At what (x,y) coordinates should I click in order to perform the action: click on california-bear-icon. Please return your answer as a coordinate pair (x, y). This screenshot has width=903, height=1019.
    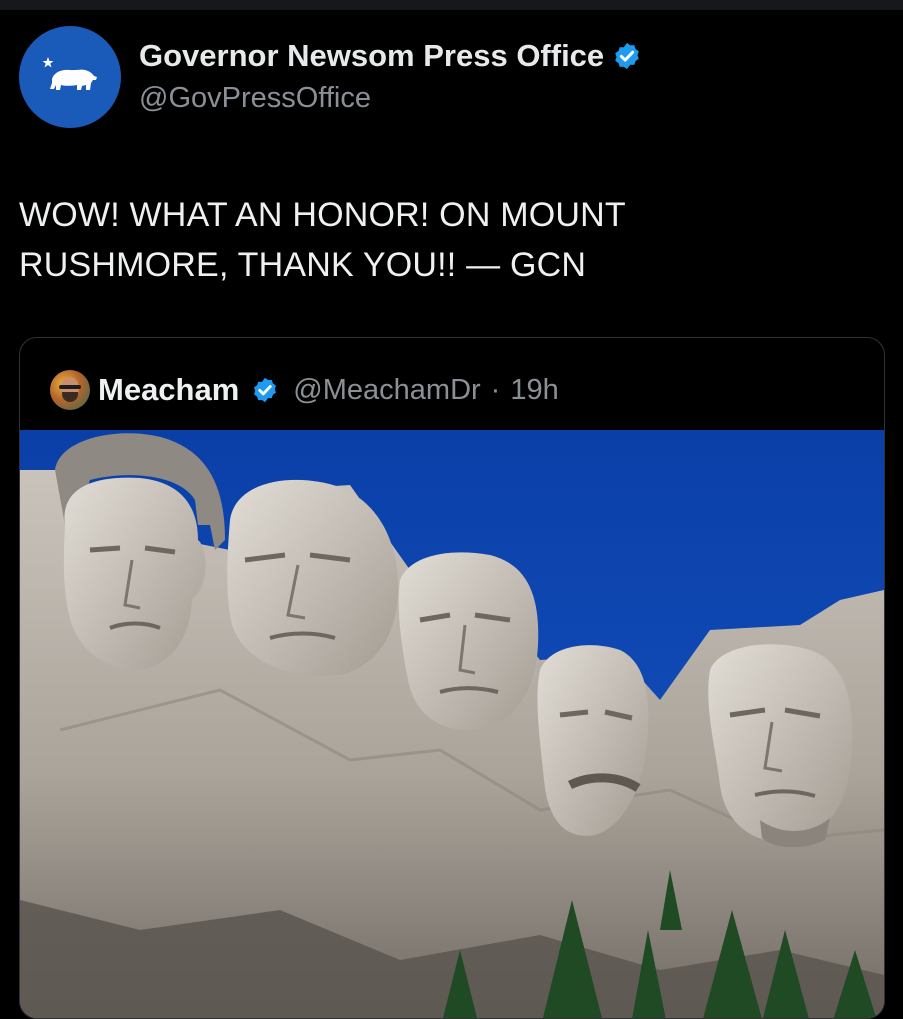
    Looking at the image, I should click on (69, 73).